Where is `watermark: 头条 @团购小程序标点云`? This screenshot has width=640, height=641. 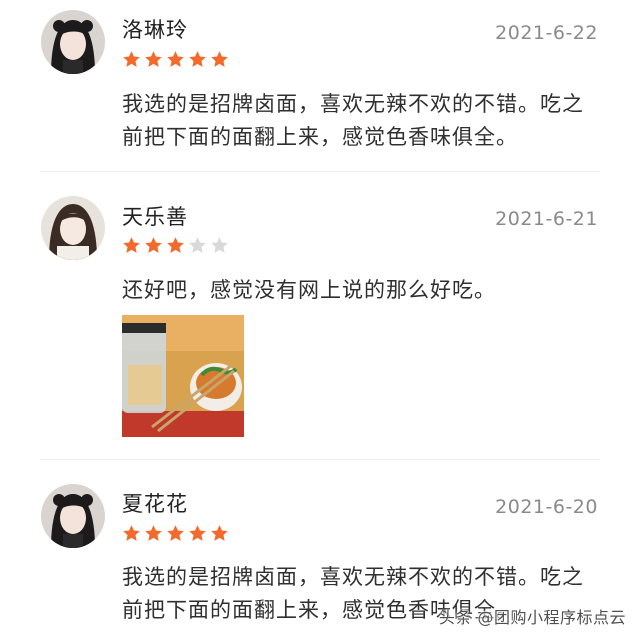 watermark: 头条 @团购小程序标点云 is located at coordinates (532, 617).